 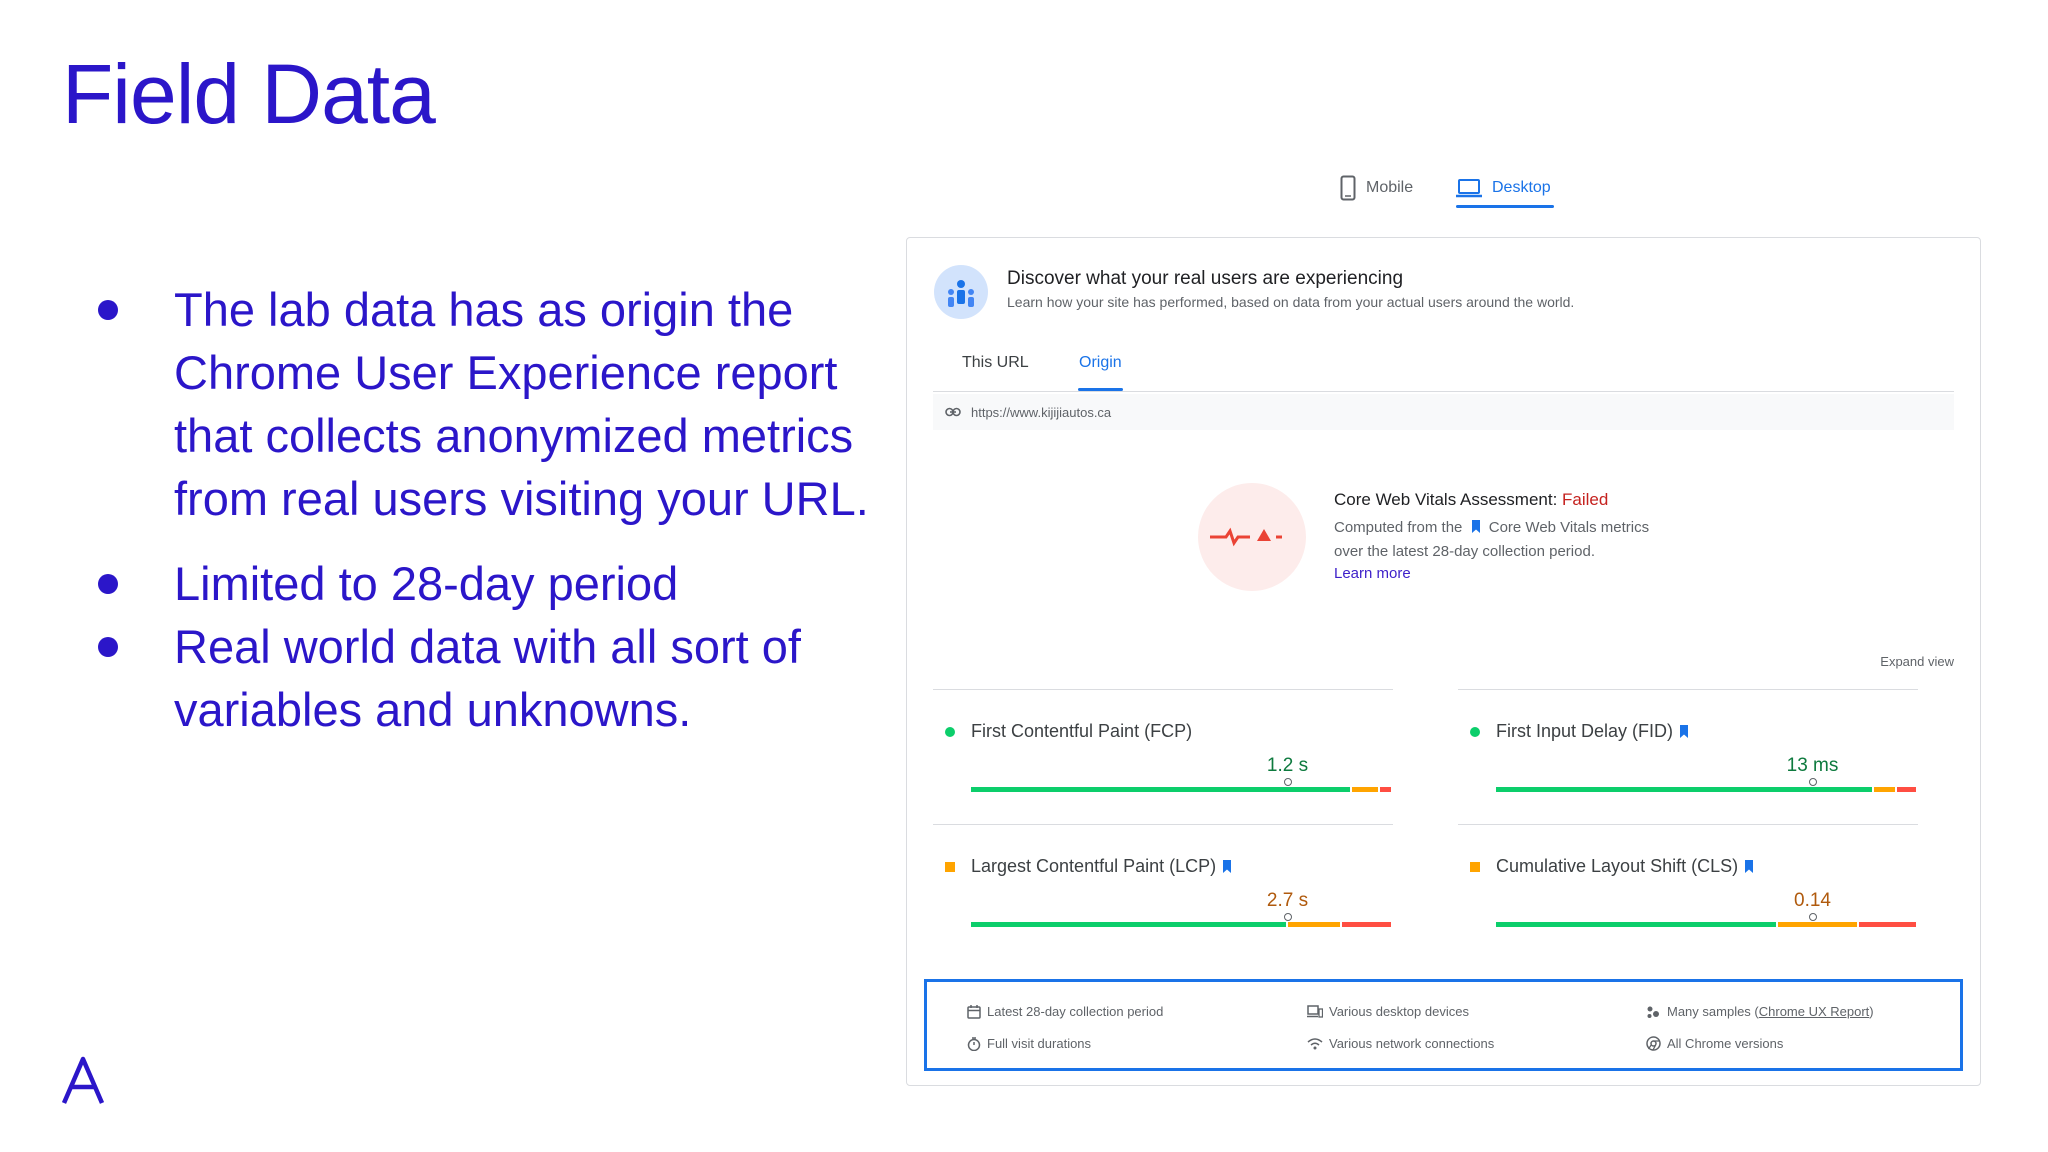 I want to click on slide-title: Field Data, so click(x=249, y=94).